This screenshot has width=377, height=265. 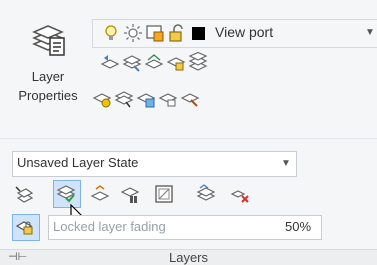 I want to click on layer-control-dropdown: View port ▼, so click(x=234, y=33).